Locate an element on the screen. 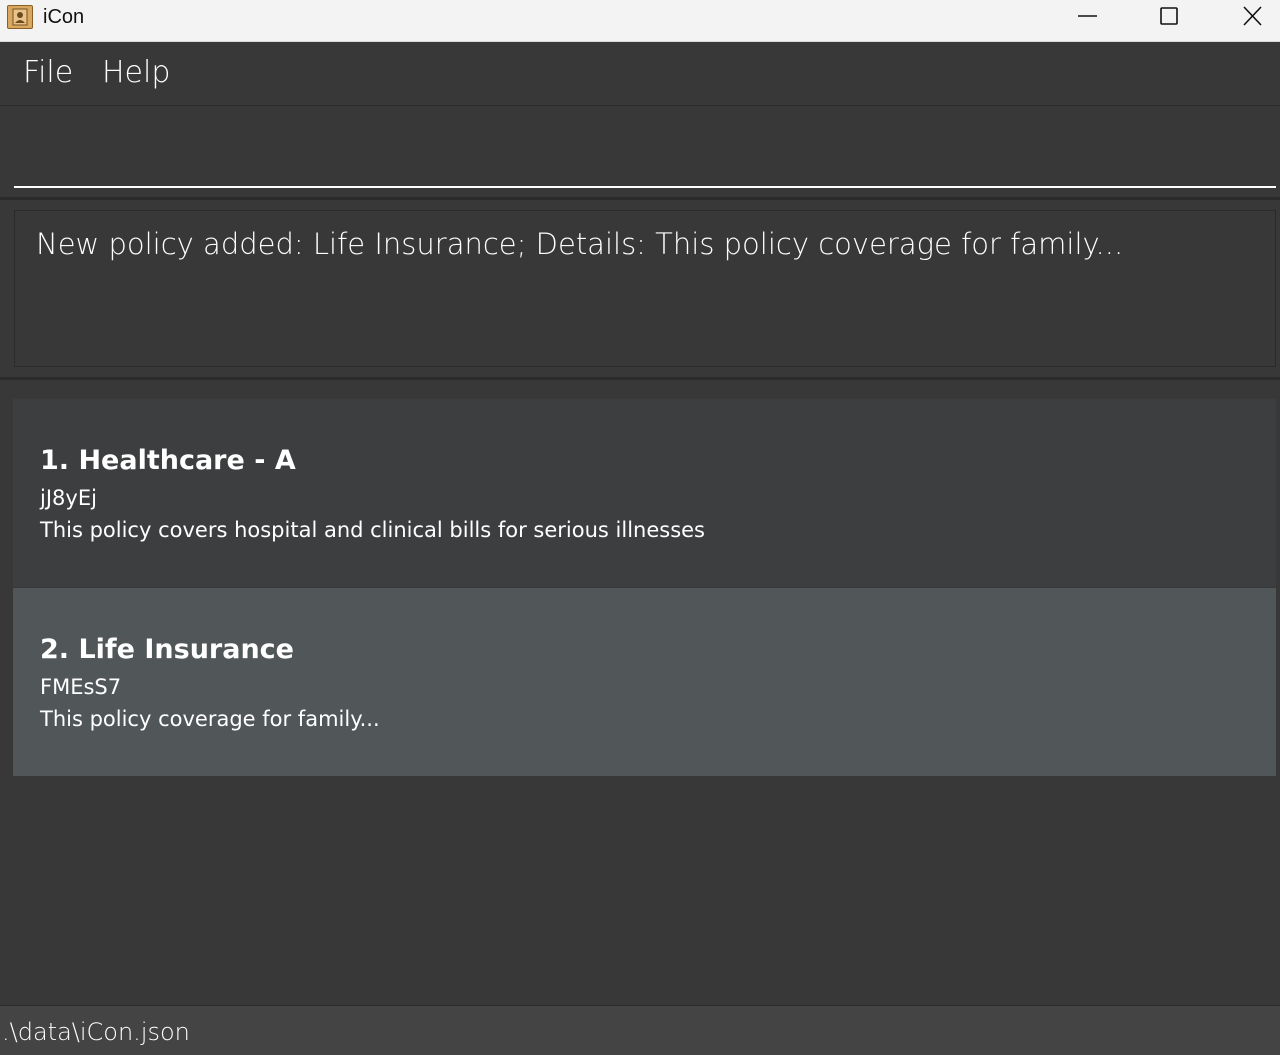  maximize-icon is located at coordinates (1169, 16).